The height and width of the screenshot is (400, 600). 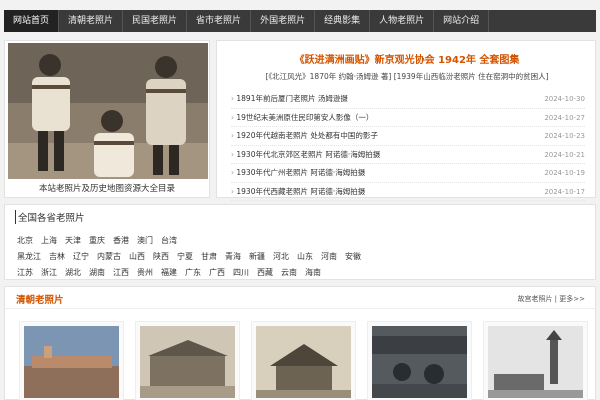 What do you see at coordinates (40, 299) in the screenshot?
I see `section-title: 清朝老照片` at bounding box center [40, 299].